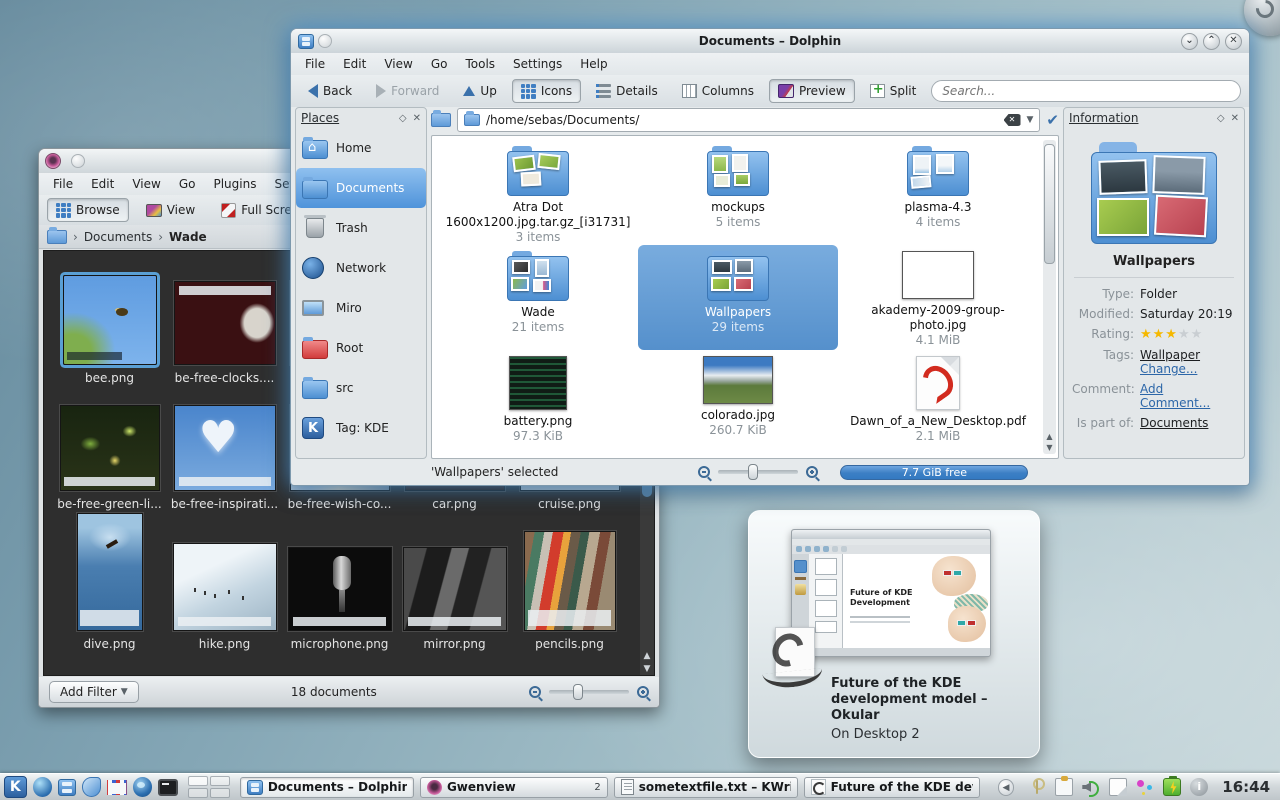 The height and width of the screenshot is (800, 1280). Describe the element at coordinates (361, 188) in the screenshot. I see `sidebar-item-documents: Documents` at that location.